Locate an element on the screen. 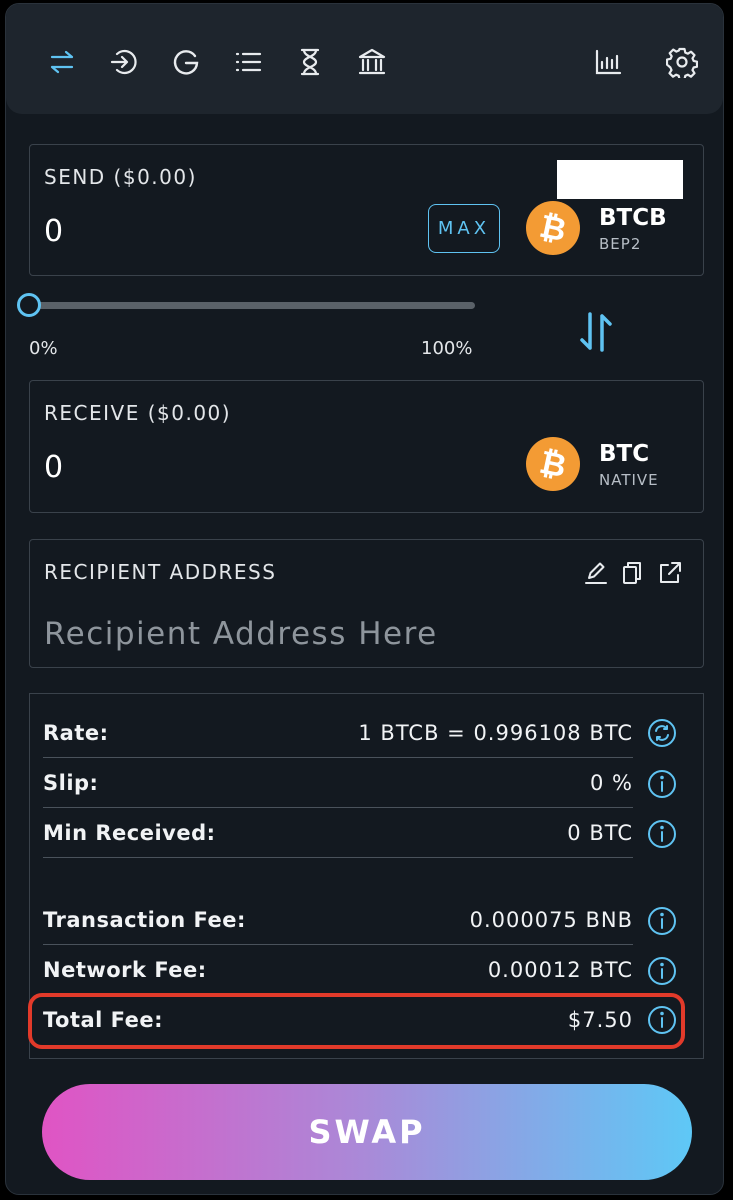 The image size is (733, 1200). hourglass-icon is located at coordinates (310, 62).